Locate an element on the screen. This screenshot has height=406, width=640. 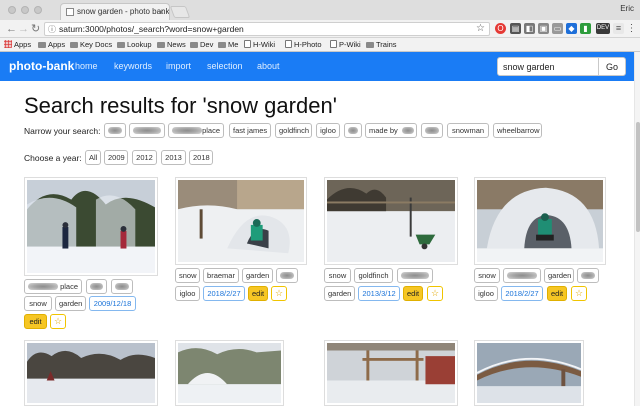
cast-icon: ▭ is located at coordinates (557, 28).